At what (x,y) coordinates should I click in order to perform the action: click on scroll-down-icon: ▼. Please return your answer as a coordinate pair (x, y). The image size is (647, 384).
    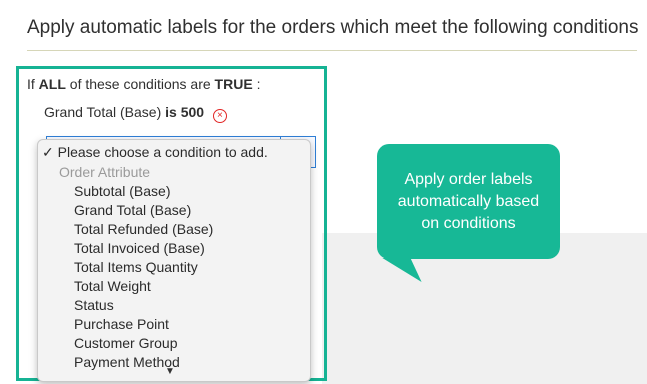
    Looking at the image, I should click on (170, 371).